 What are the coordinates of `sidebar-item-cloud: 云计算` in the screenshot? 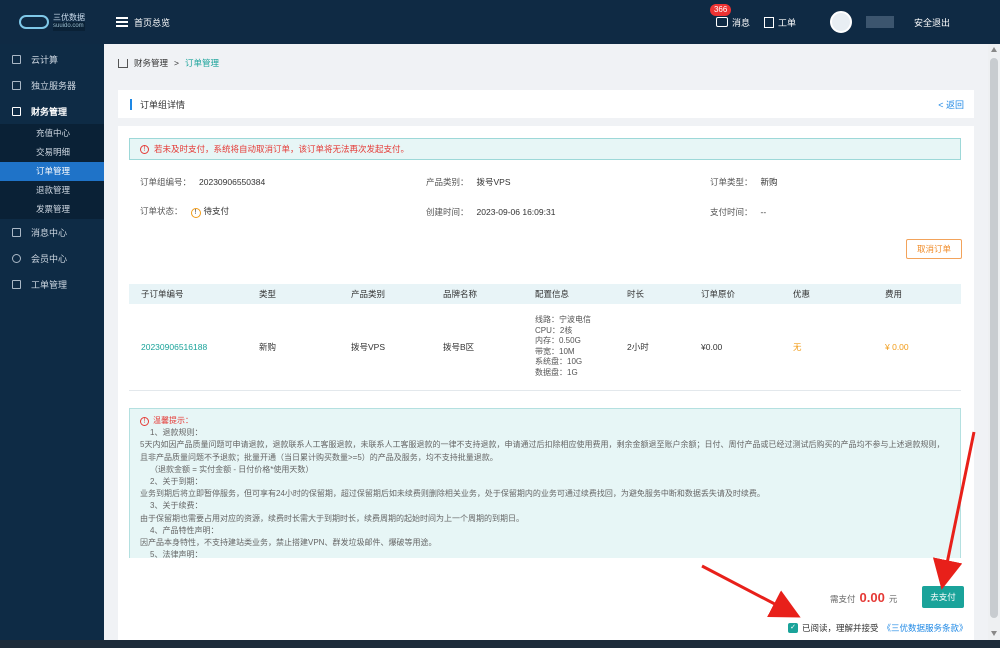 It's located at (52, 59).